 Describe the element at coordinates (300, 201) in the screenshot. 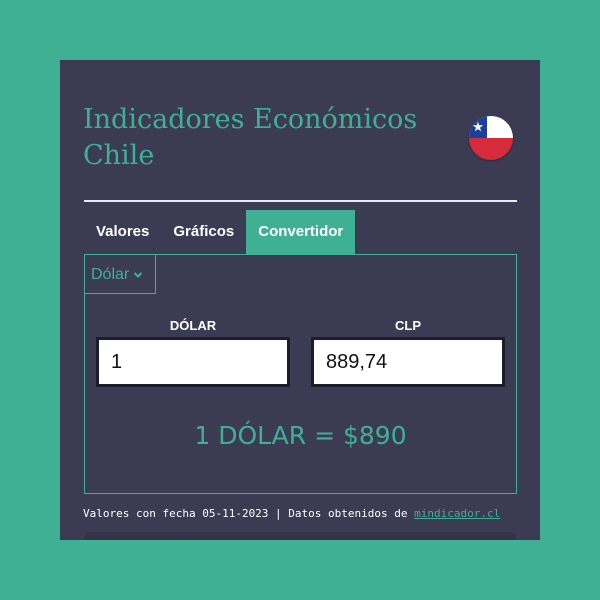

I see `title-divider` at that location.